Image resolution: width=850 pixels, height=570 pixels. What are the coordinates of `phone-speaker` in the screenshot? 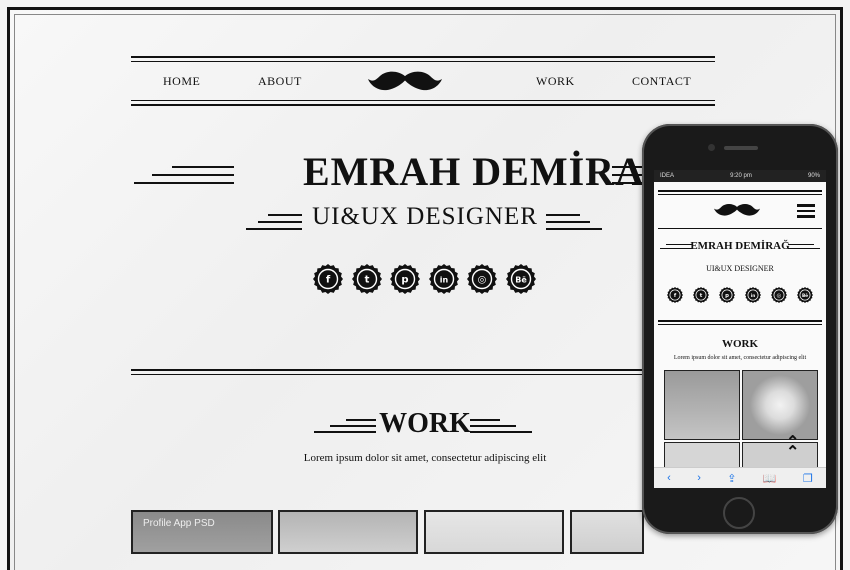 It's located at (741, 148).